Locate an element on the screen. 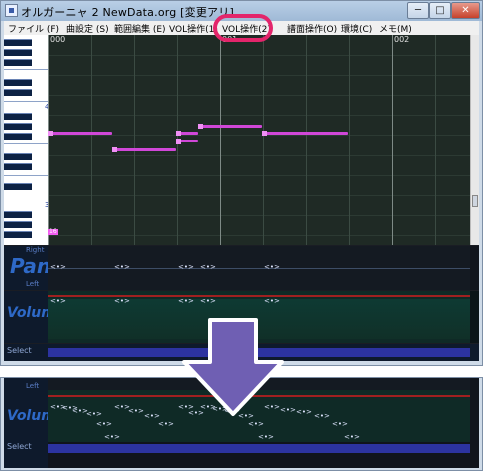 The height and width of the screenshot is (471, 483). result-pan-left-label: Left is located at coordinates (33, 386).